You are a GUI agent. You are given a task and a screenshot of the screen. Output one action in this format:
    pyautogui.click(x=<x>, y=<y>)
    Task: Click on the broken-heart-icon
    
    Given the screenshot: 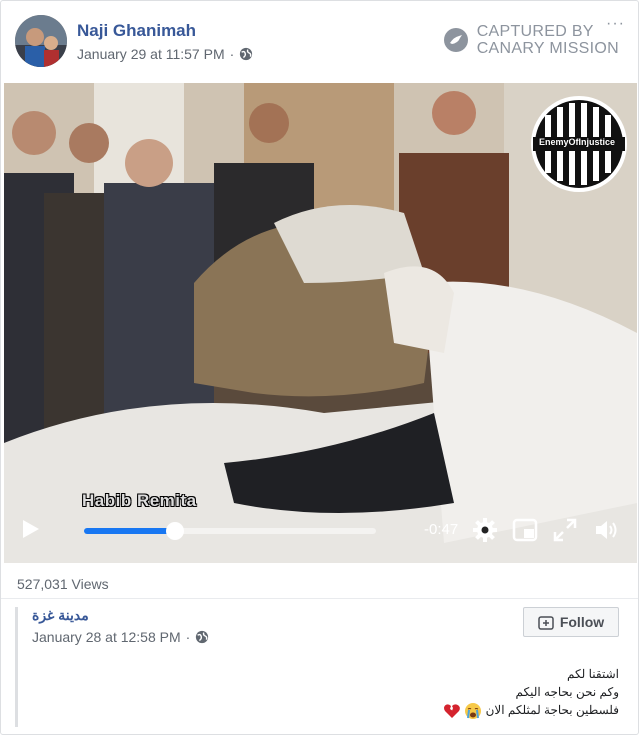 What is the action you would take?
    pyautogui.click(x=451, y=711)
    